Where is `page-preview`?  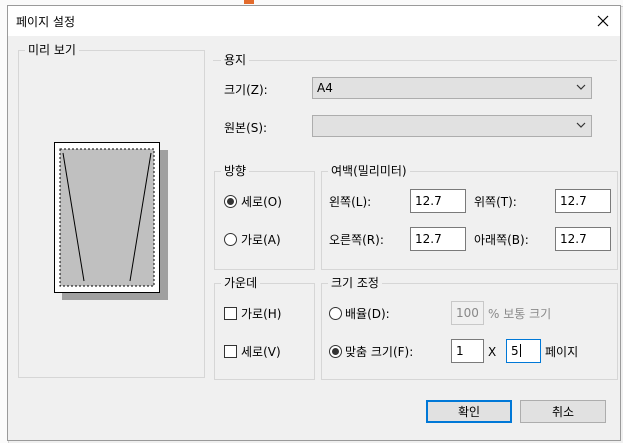 page-preview is located at coordinates (111, 221).